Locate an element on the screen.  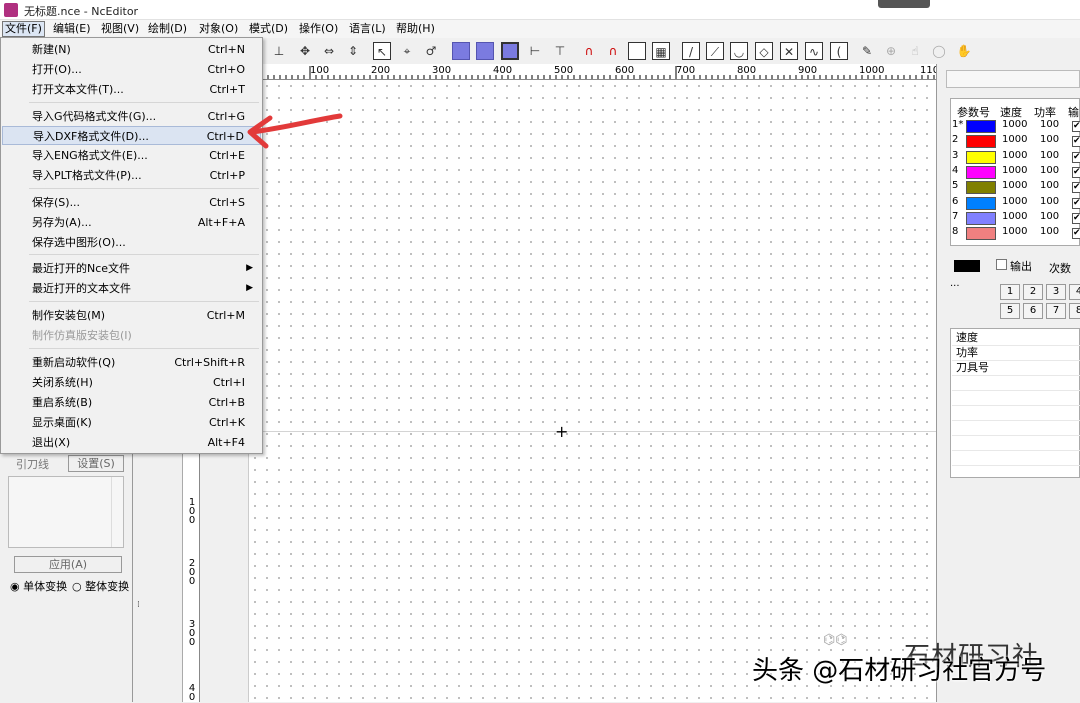
menu-shutdown: 关闭系统(H) Ctrl+I is located at coordinates (131, 382).